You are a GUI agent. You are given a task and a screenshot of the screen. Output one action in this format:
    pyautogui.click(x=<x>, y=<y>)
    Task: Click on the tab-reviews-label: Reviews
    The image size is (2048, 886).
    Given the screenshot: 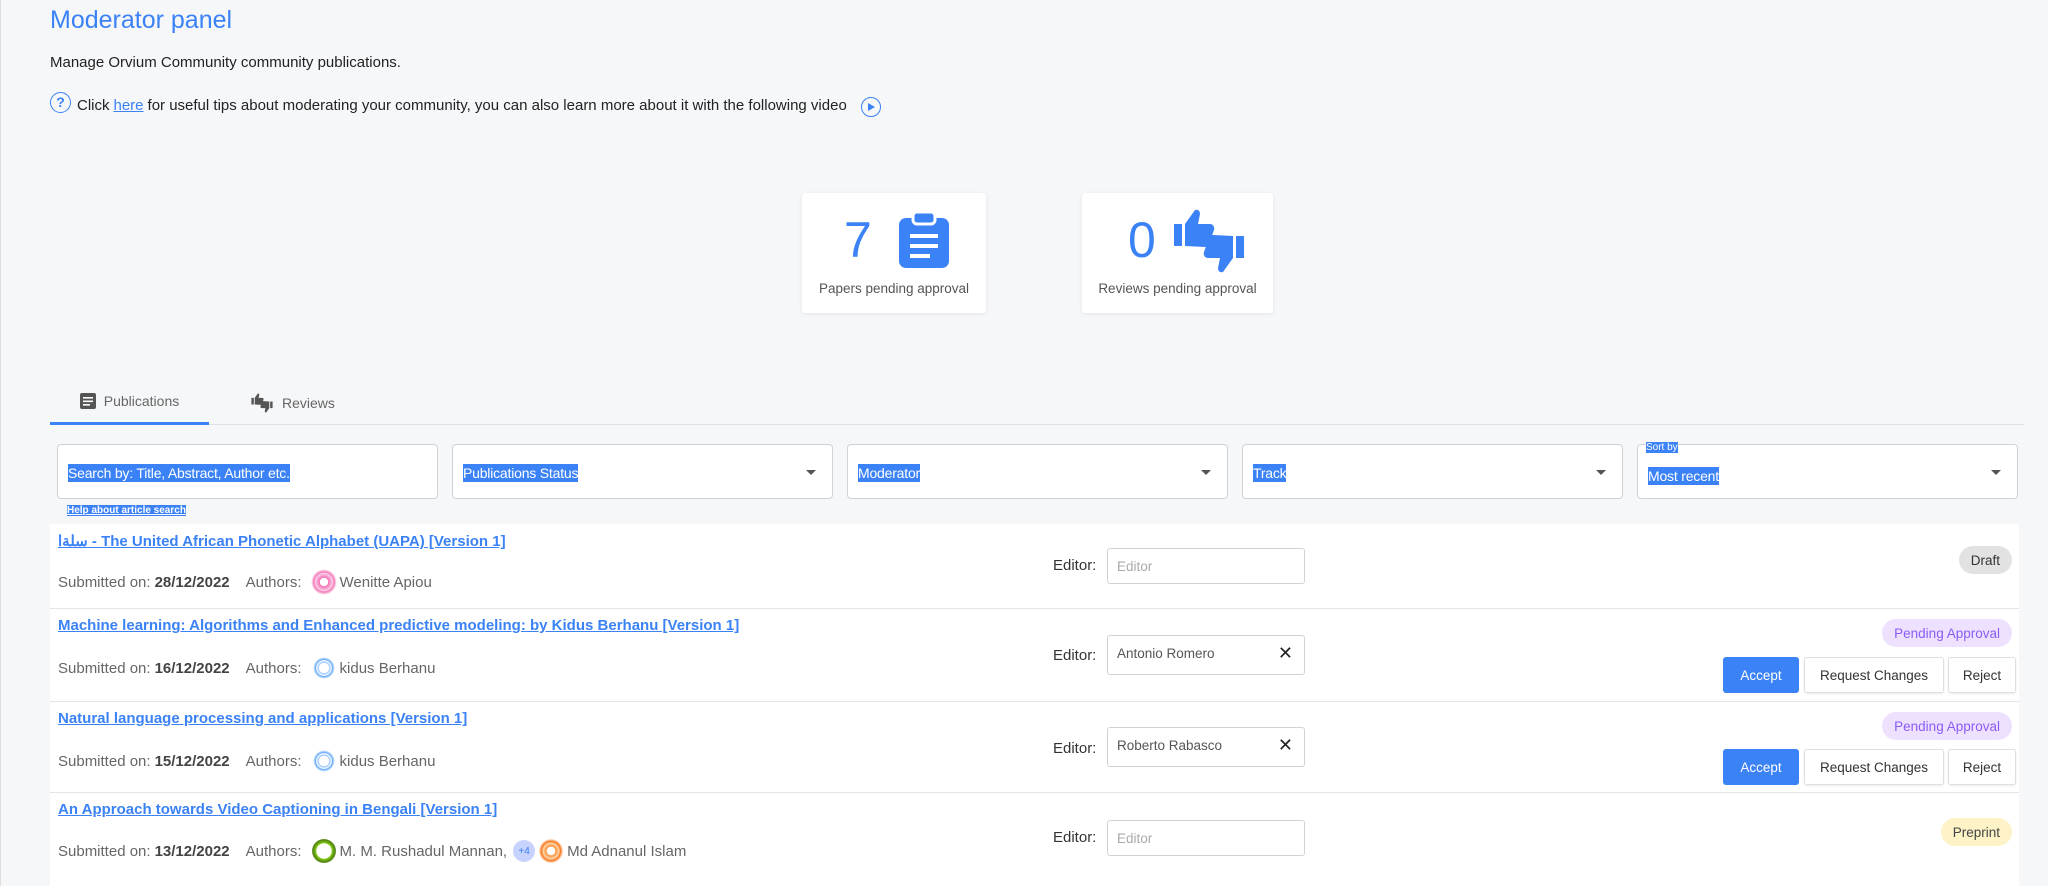 What is the action you would take?
    pyautogui.click(x=308, y=402)
    